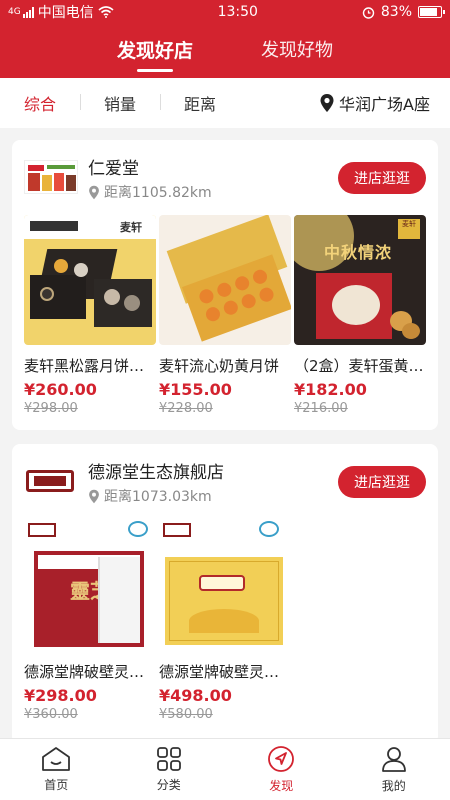 This screenshot has width=450, height=800. I want to click on tab-discover-goods: 发现好物, so click(297, 49).